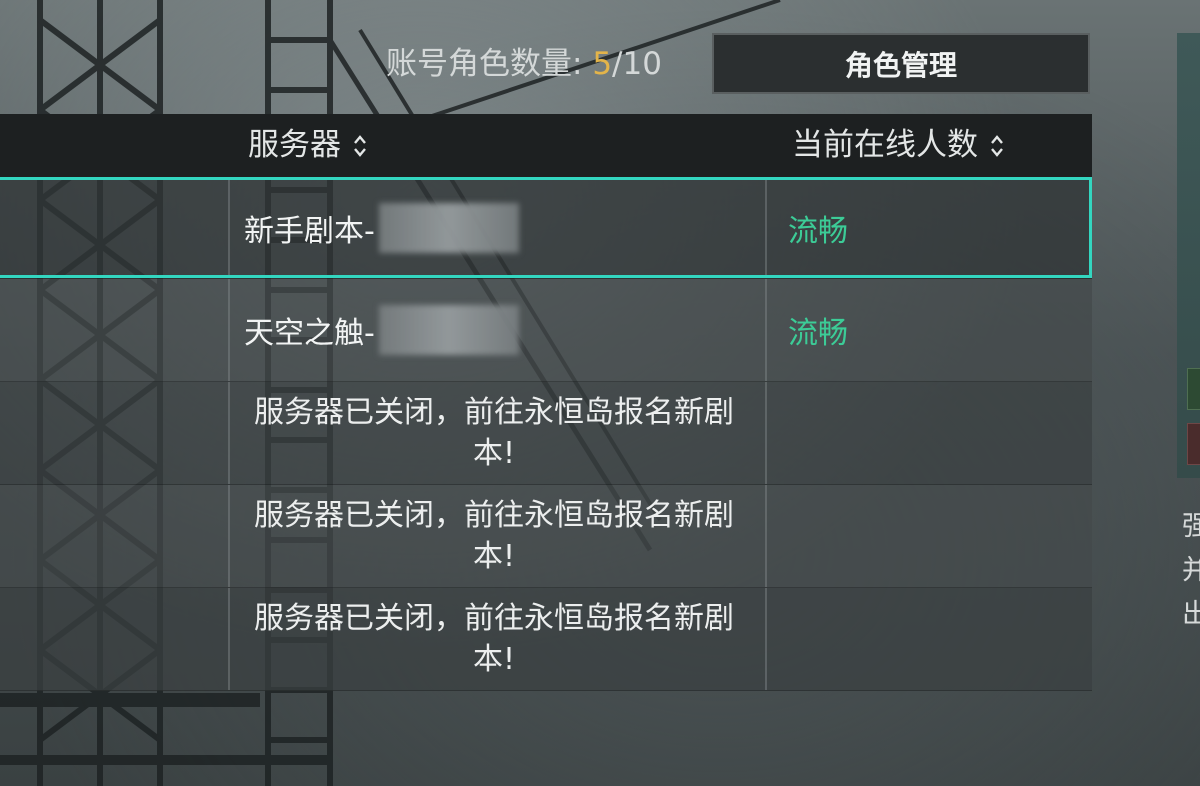  Describe the element at coordinates (546, 228) in the screenshot. I see `server-row-selected: 新手剧本- 流畅` at that location.